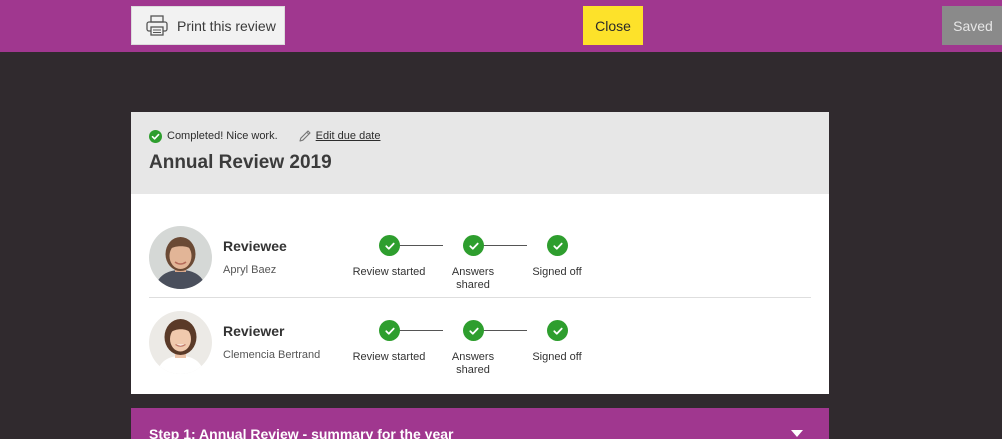 The image size is (1002, 439). Describe the element at coordinates (348, 136) in the screenshot. I see `edit-due-date-link: Edit due date` at that location.